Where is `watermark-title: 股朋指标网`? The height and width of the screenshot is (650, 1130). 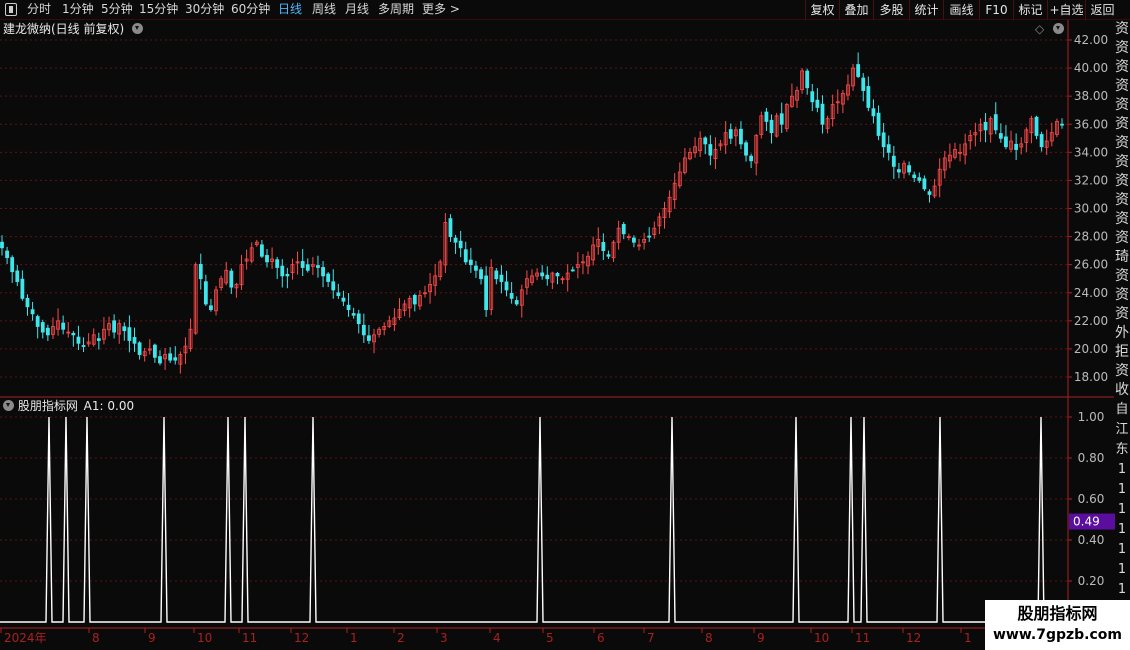 watermark-title: 股朋指标网 is located at coordinates (1057, 613).